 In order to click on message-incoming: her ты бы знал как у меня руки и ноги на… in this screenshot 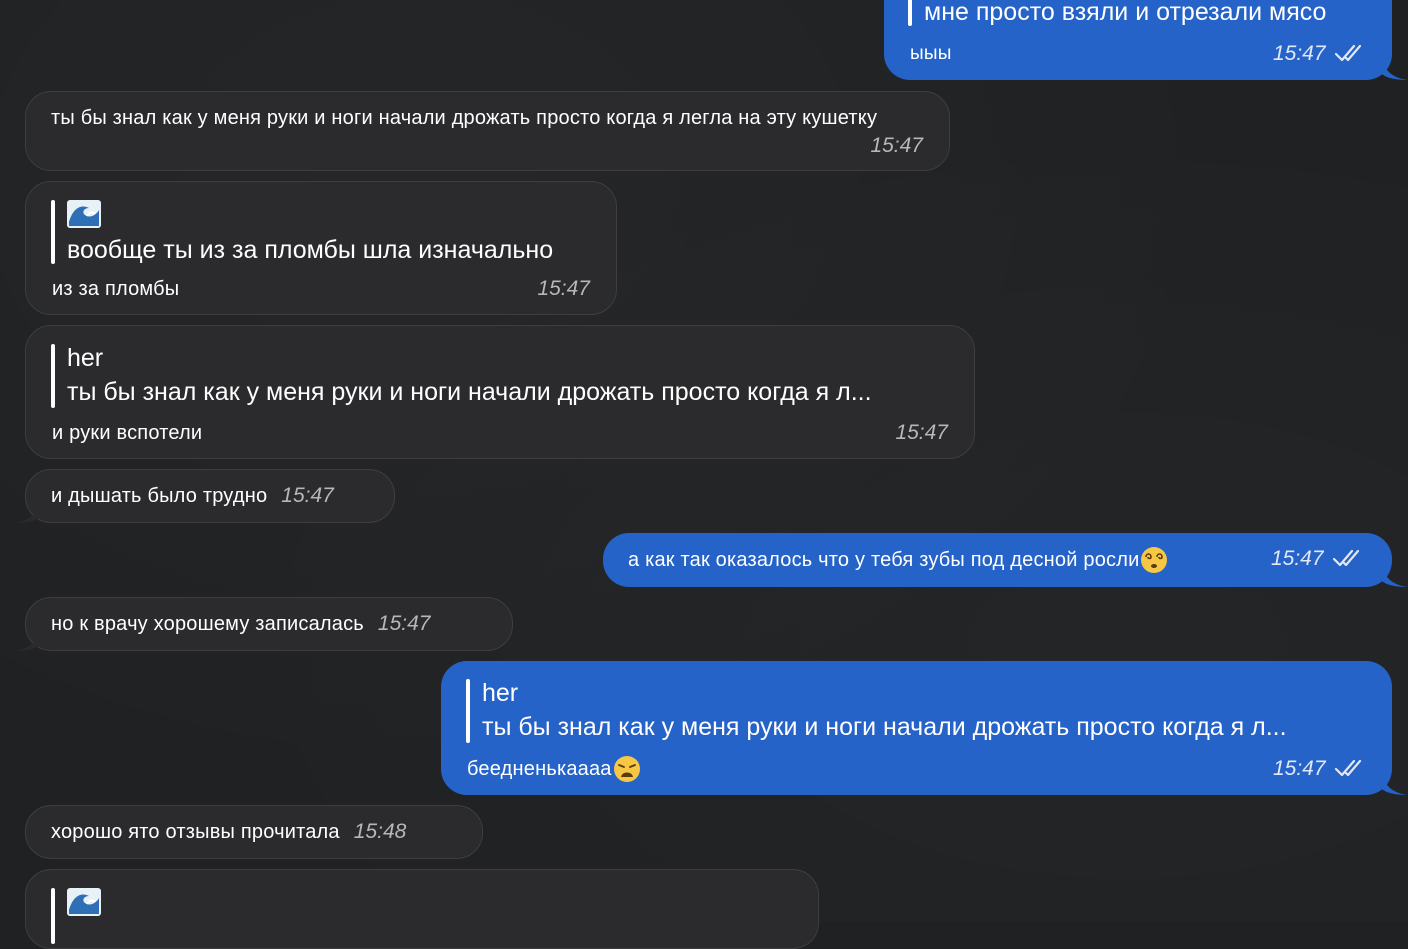, I will do `click(500, 392)`.